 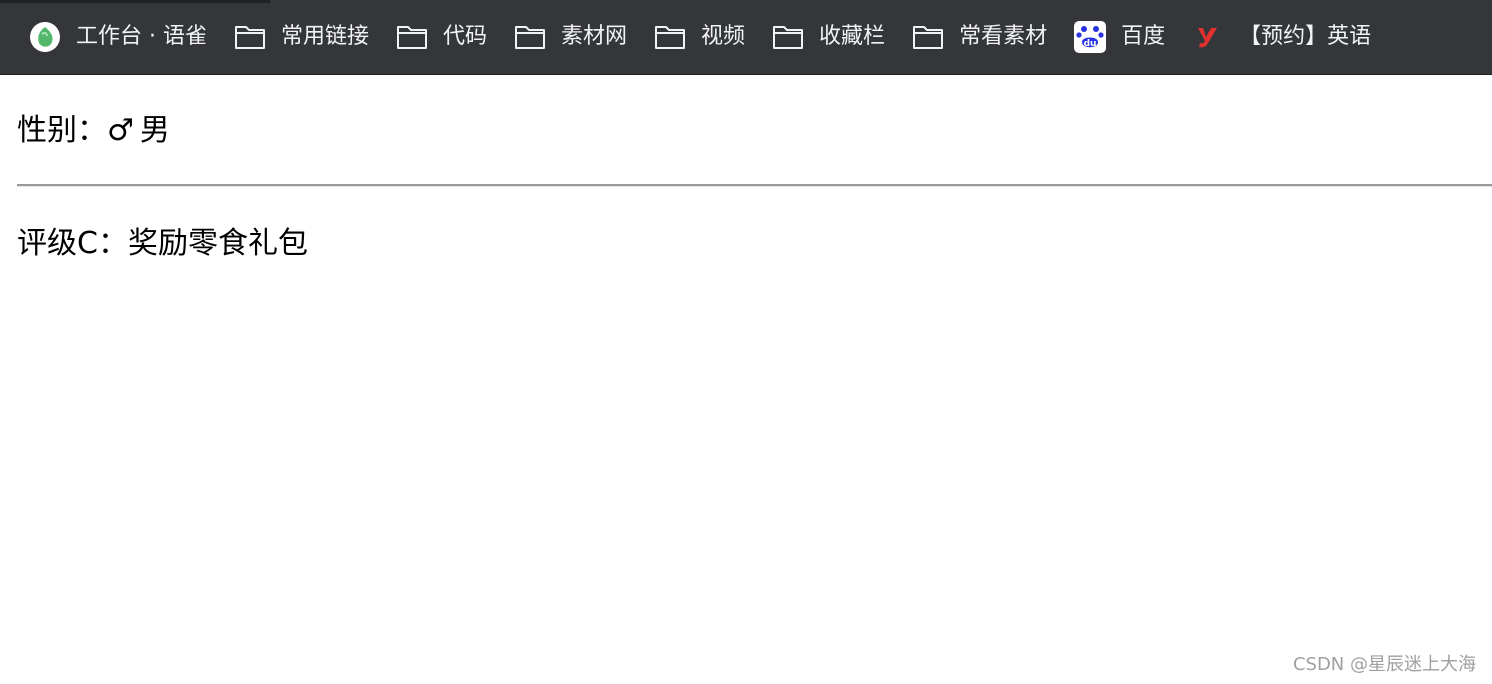 I want to click on bookmark-folder-common-links: 常用链接, so click(x=301, y=37).